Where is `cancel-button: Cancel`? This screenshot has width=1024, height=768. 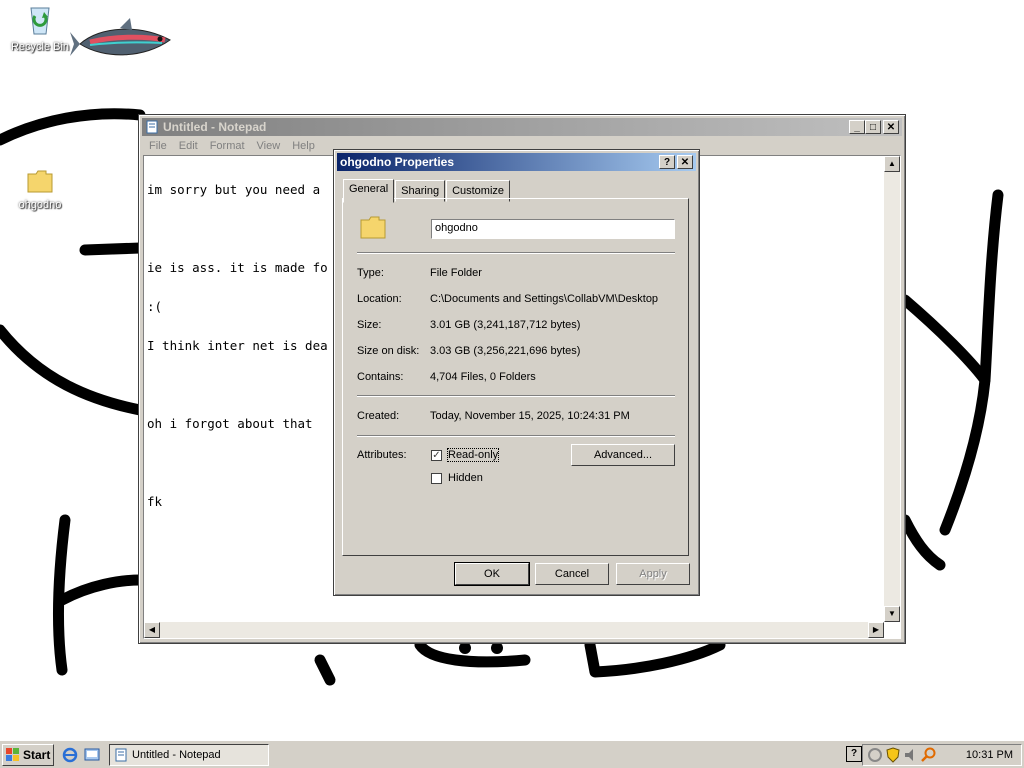 cancel-button: Cancel is located at coordinates (572, 574).